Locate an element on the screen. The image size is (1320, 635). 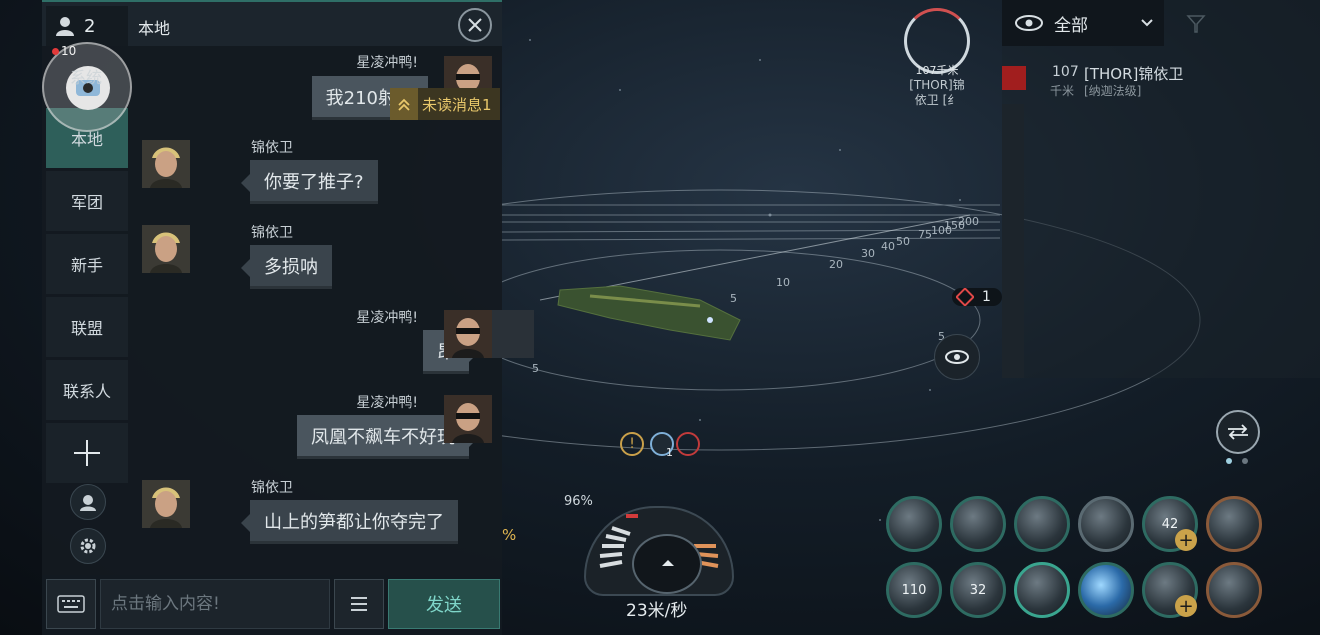
add-channel-button is located at coordinates (87, 453).